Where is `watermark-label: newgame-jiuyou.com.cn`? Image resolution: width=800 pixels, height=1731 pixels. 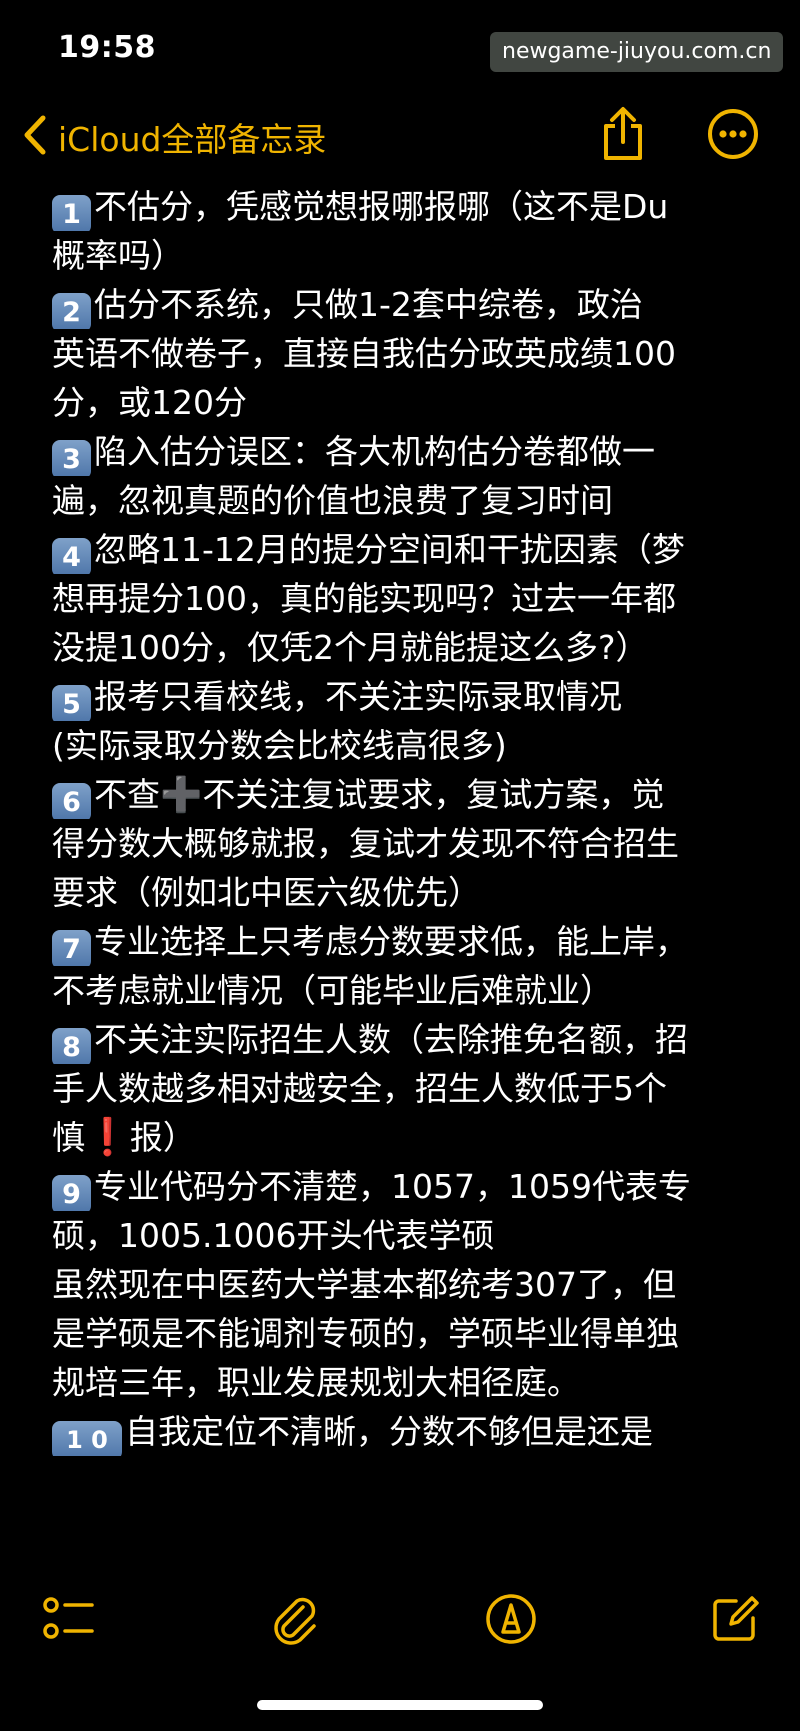
watermark-label: newgame-jiuyou.com.cn is located at coordinates (637, 52).